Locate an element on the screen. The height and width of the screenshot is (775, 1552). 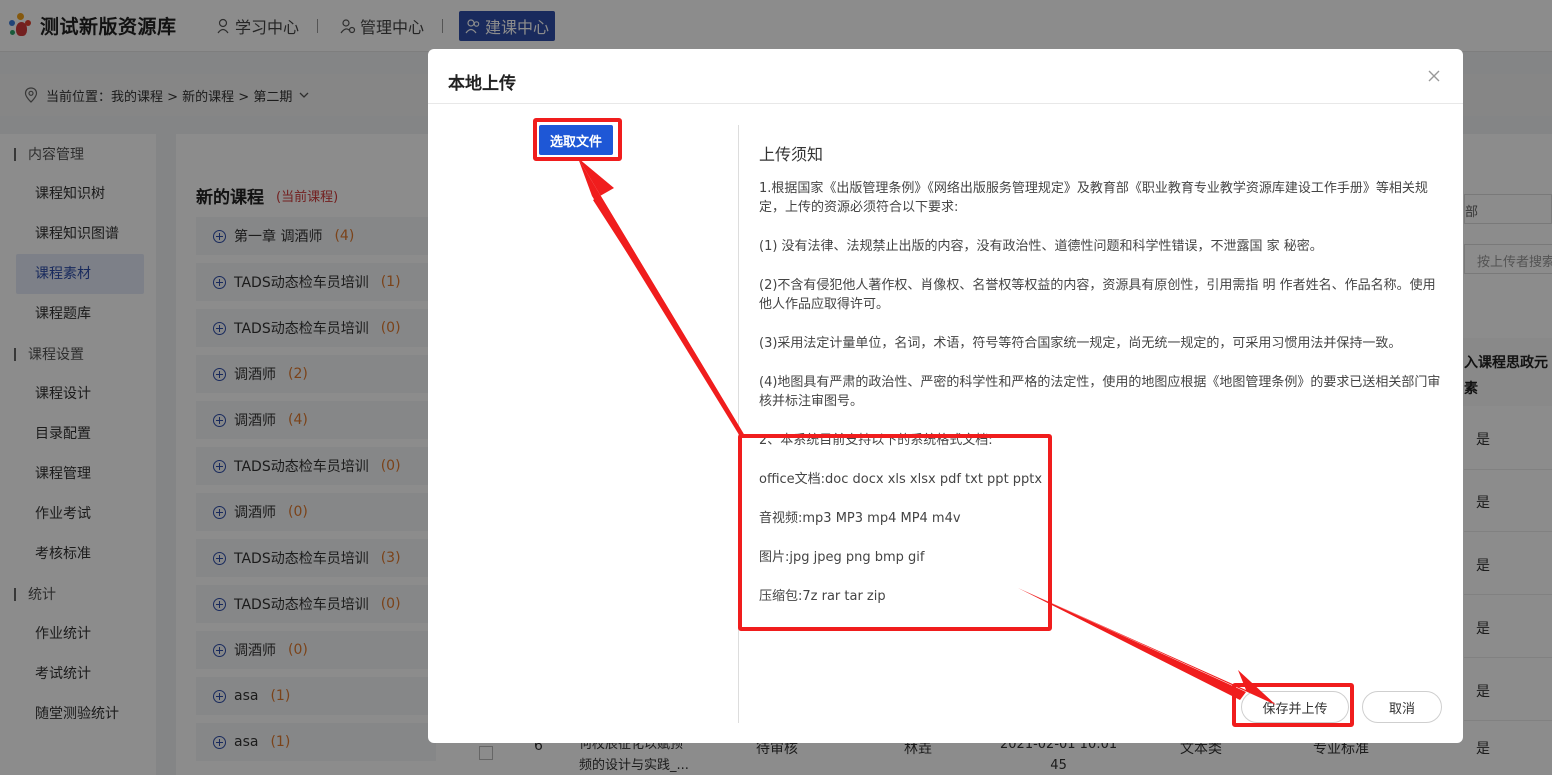
notice-title: 上传须知 is located at coordinates (791, 154).